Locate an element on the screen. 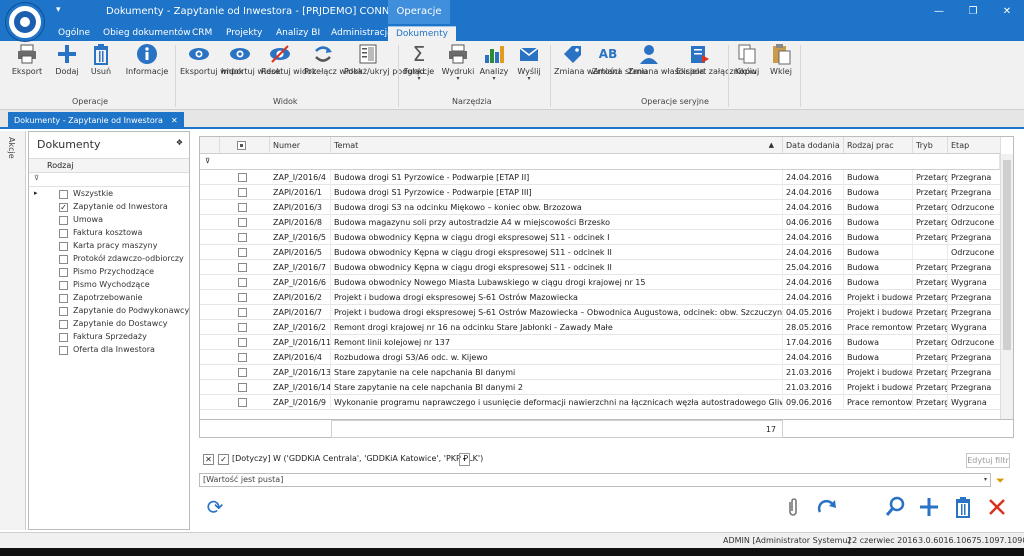  column-numer: Numer is located at coordinates (300, 145).